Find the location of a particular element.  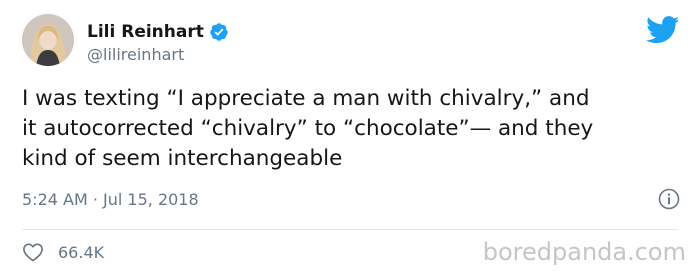

divider is located at coordinates (350, 229).